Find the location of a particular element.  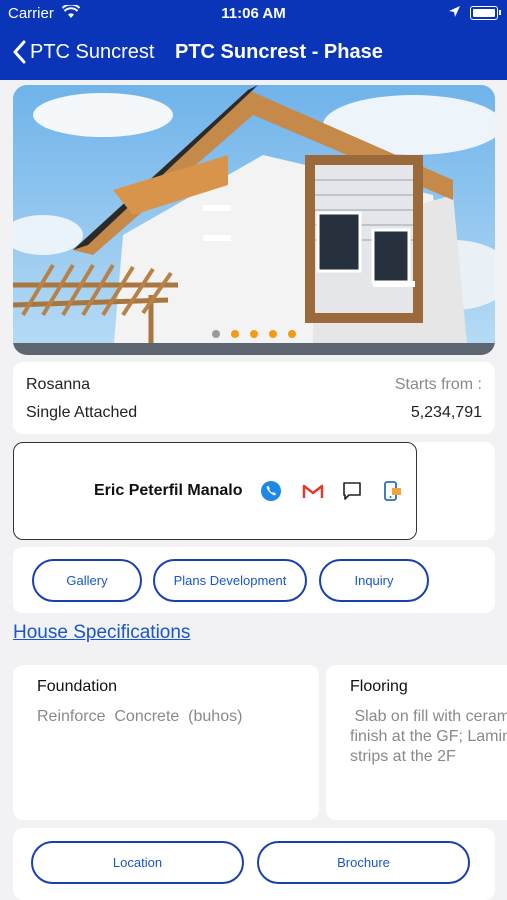

spec-card-foundation: Foundation Reinforce Concrete (buhos) is located at coordinates (166, 742).